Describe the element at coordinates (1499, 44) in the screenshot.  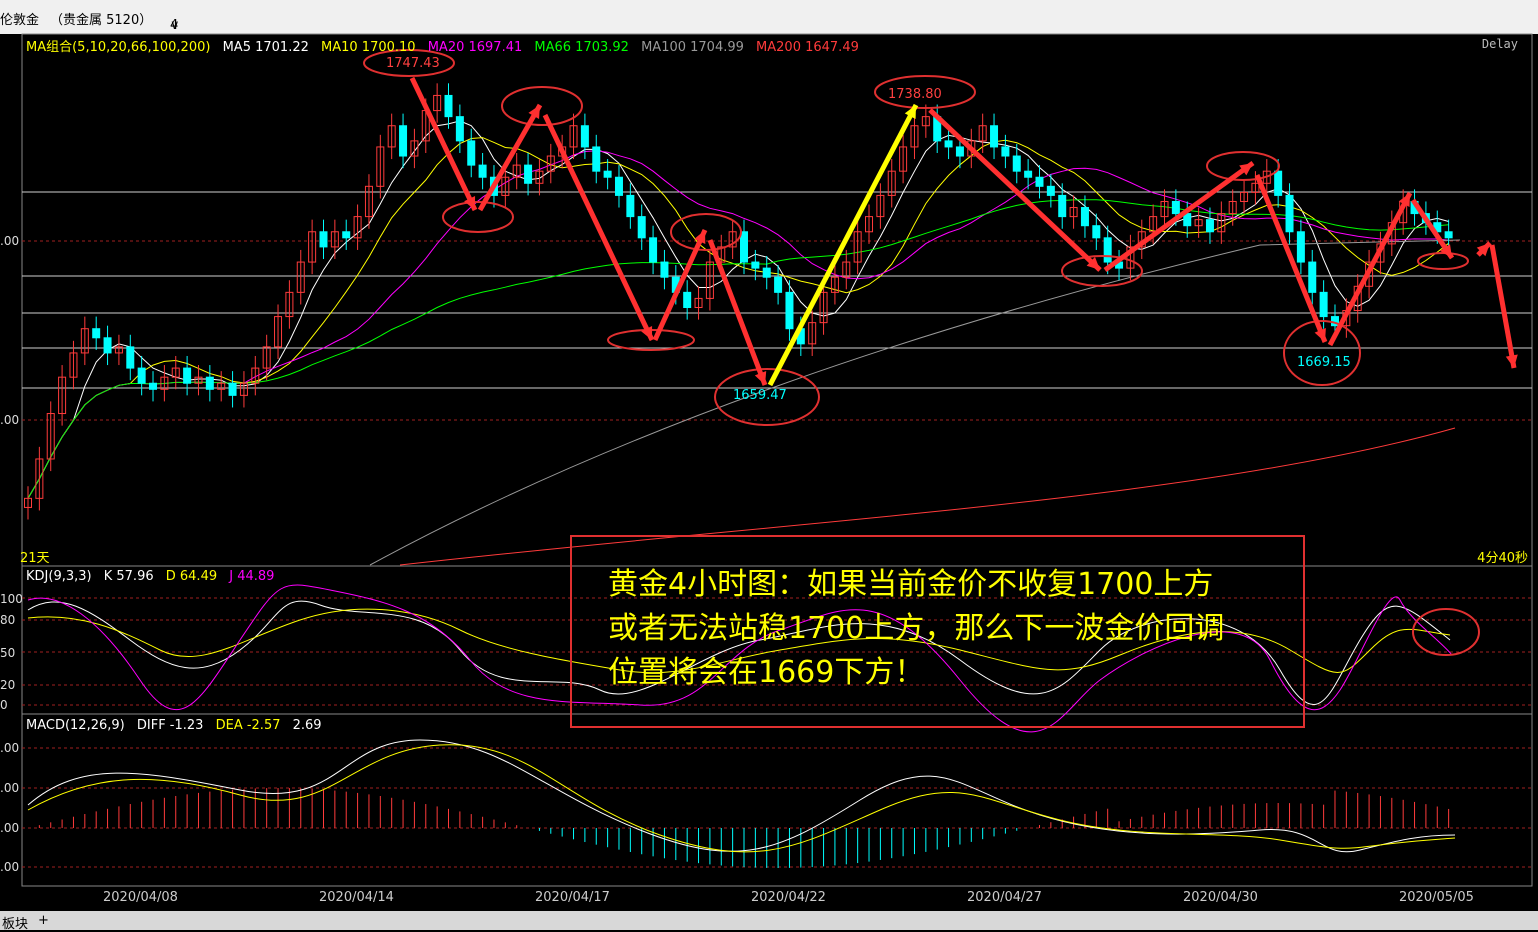
I see `delay-label: Delay` at that location.